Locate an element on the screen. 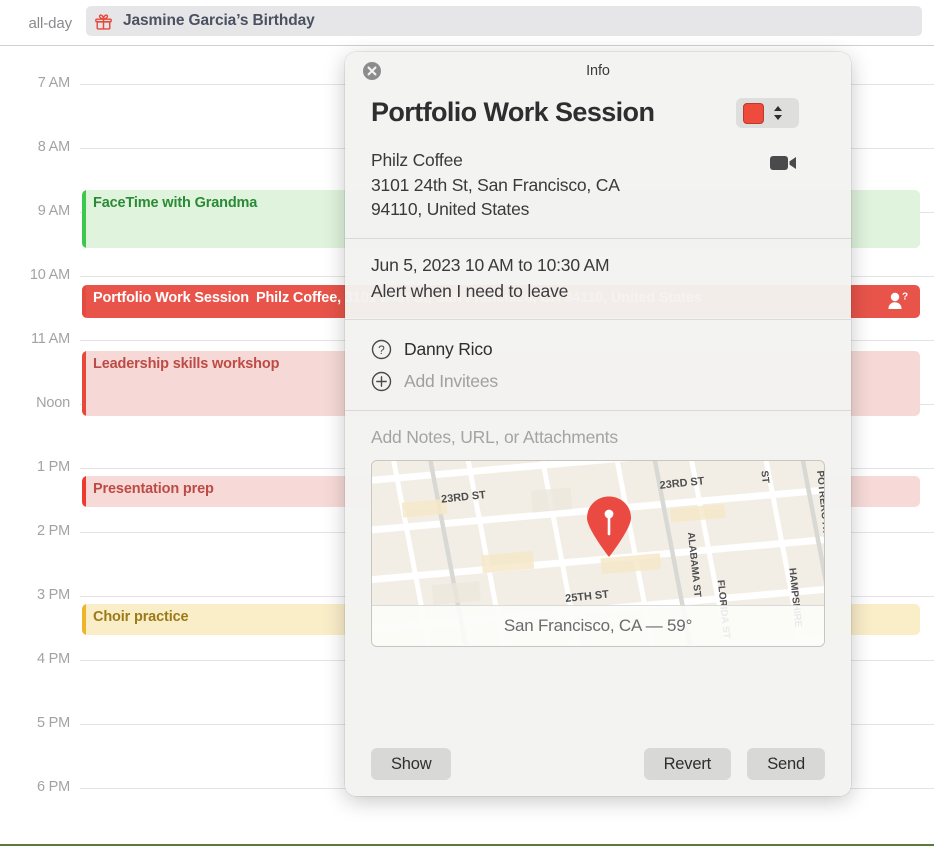 The image size is (934, 850). question-circle-icon: ? is located at coordinates (381, 349).